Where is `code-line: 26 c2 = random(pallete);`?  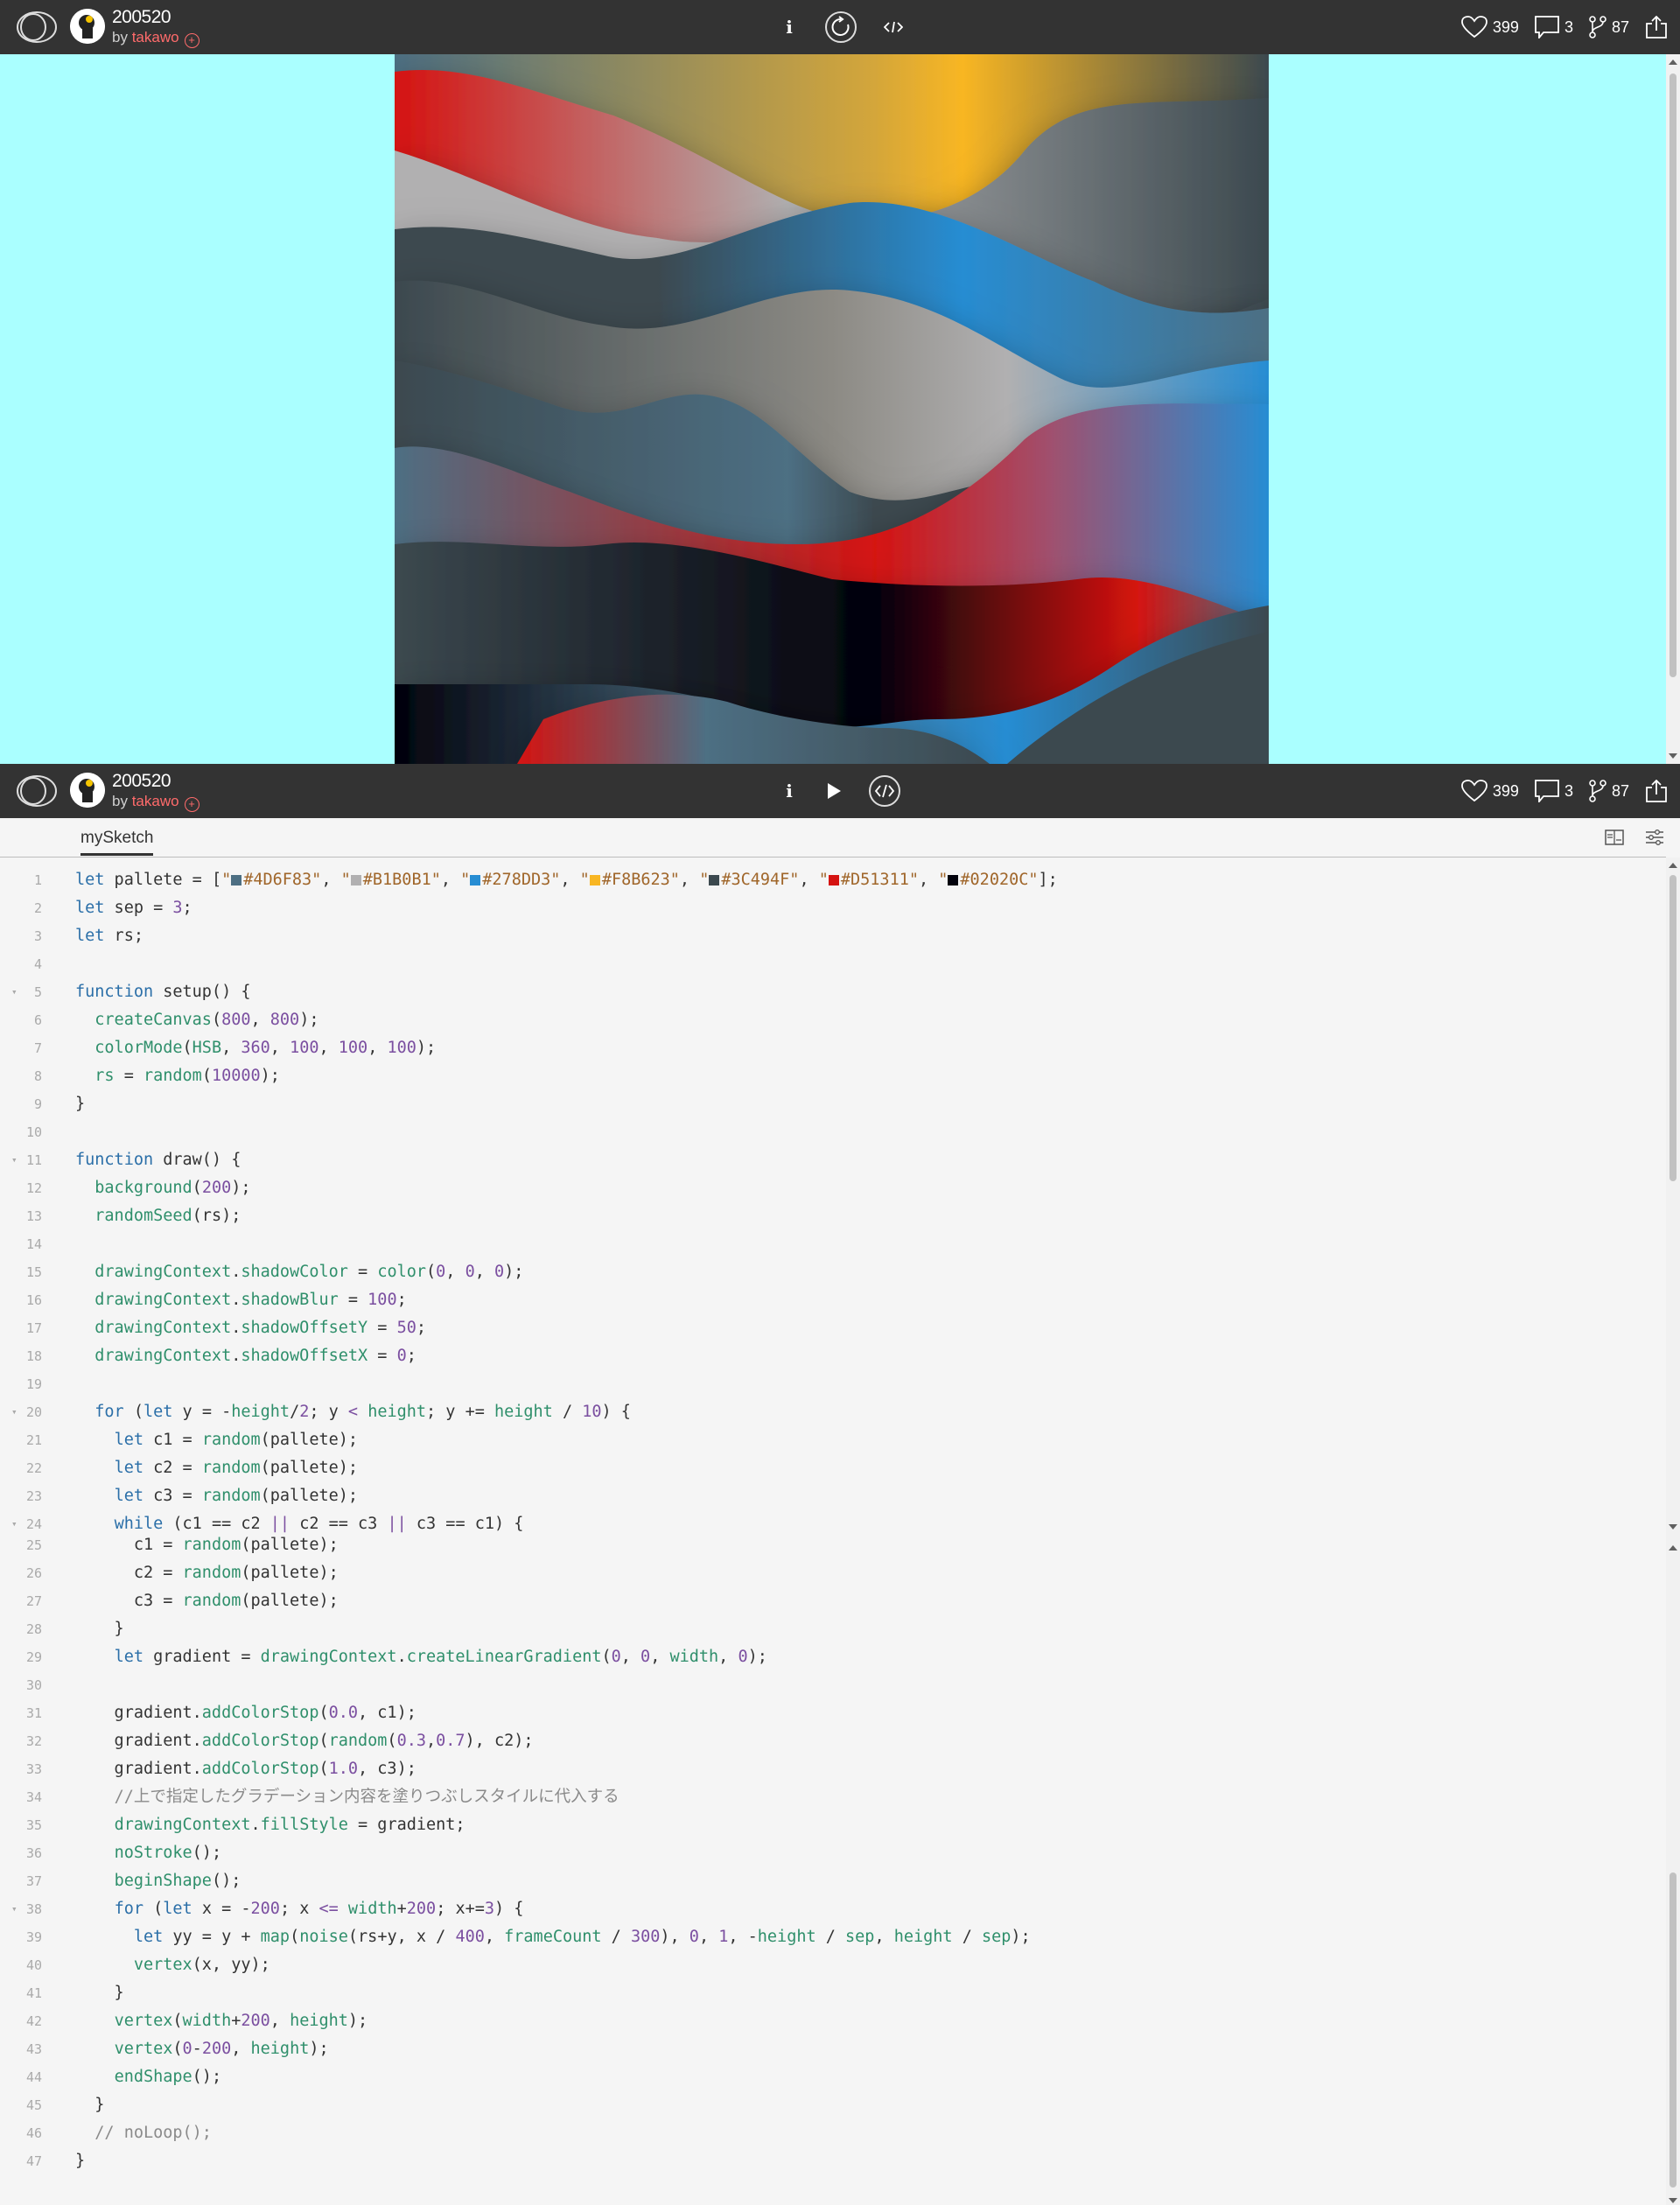
code-line: 26 c2 = random(pallete); is located at coordinates (822, 1573).